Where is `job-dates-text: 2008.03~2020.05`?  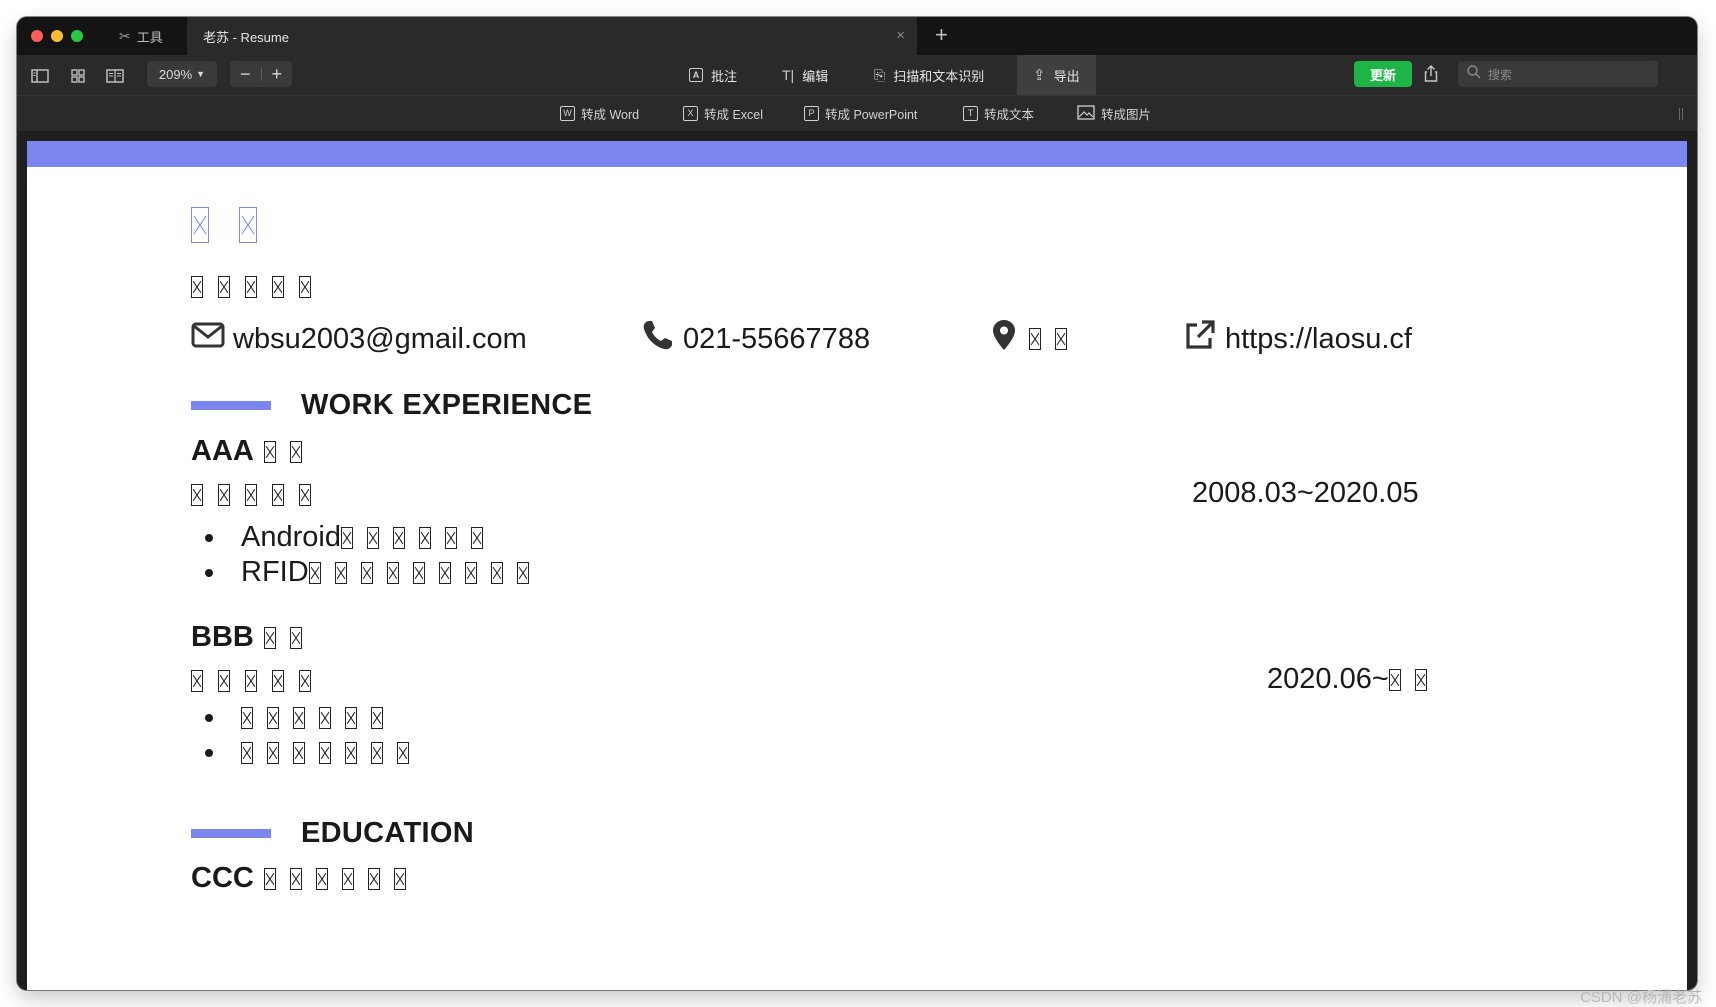
job-dates-text: 2008.03~2020.05 is located at coordinates (1305, 493).